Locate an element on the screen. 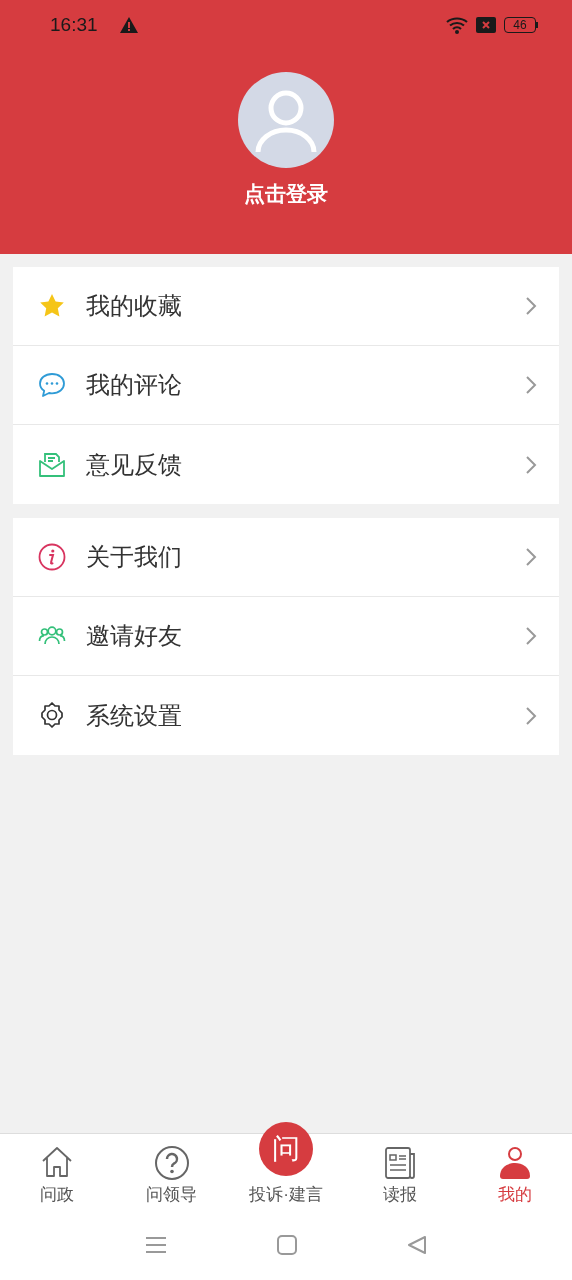 This screenshot has width=572, height=1280. nav-tab: 问 投诉·建言 is located at coordinates (286, 1168).